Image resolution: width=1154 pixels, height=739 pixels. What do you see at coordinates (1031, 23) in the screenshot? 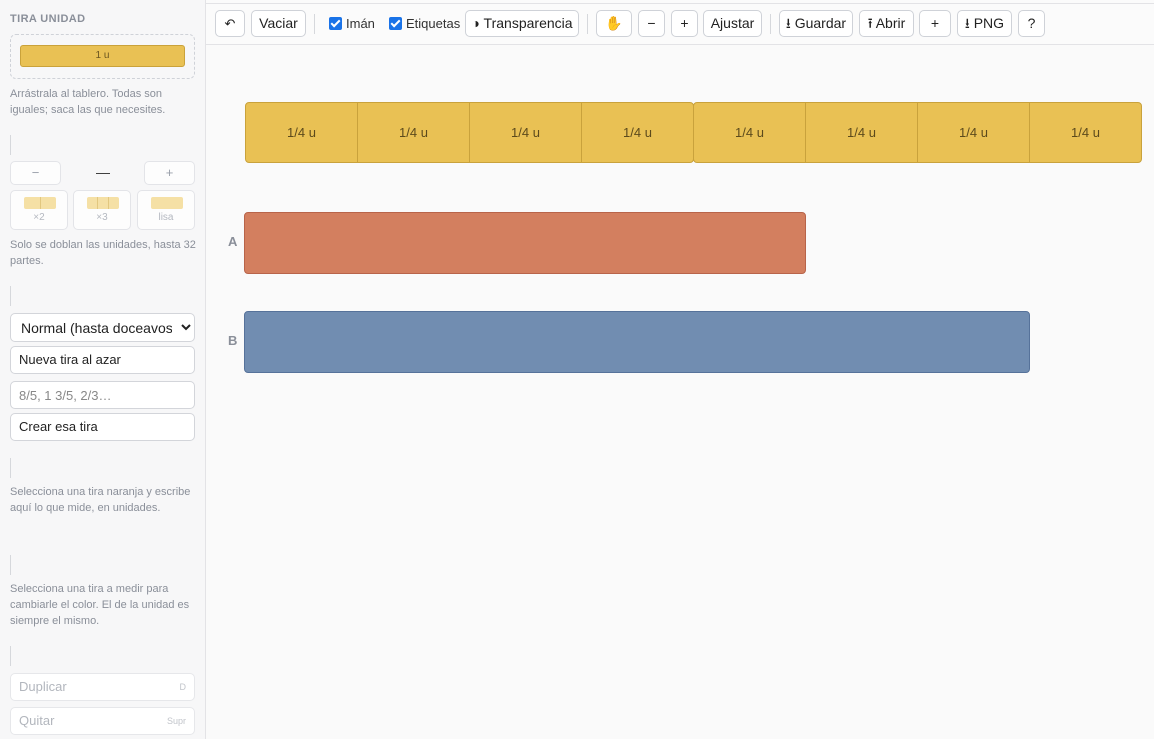
I see `help-button: ?` at bounding box center [1031, 23].